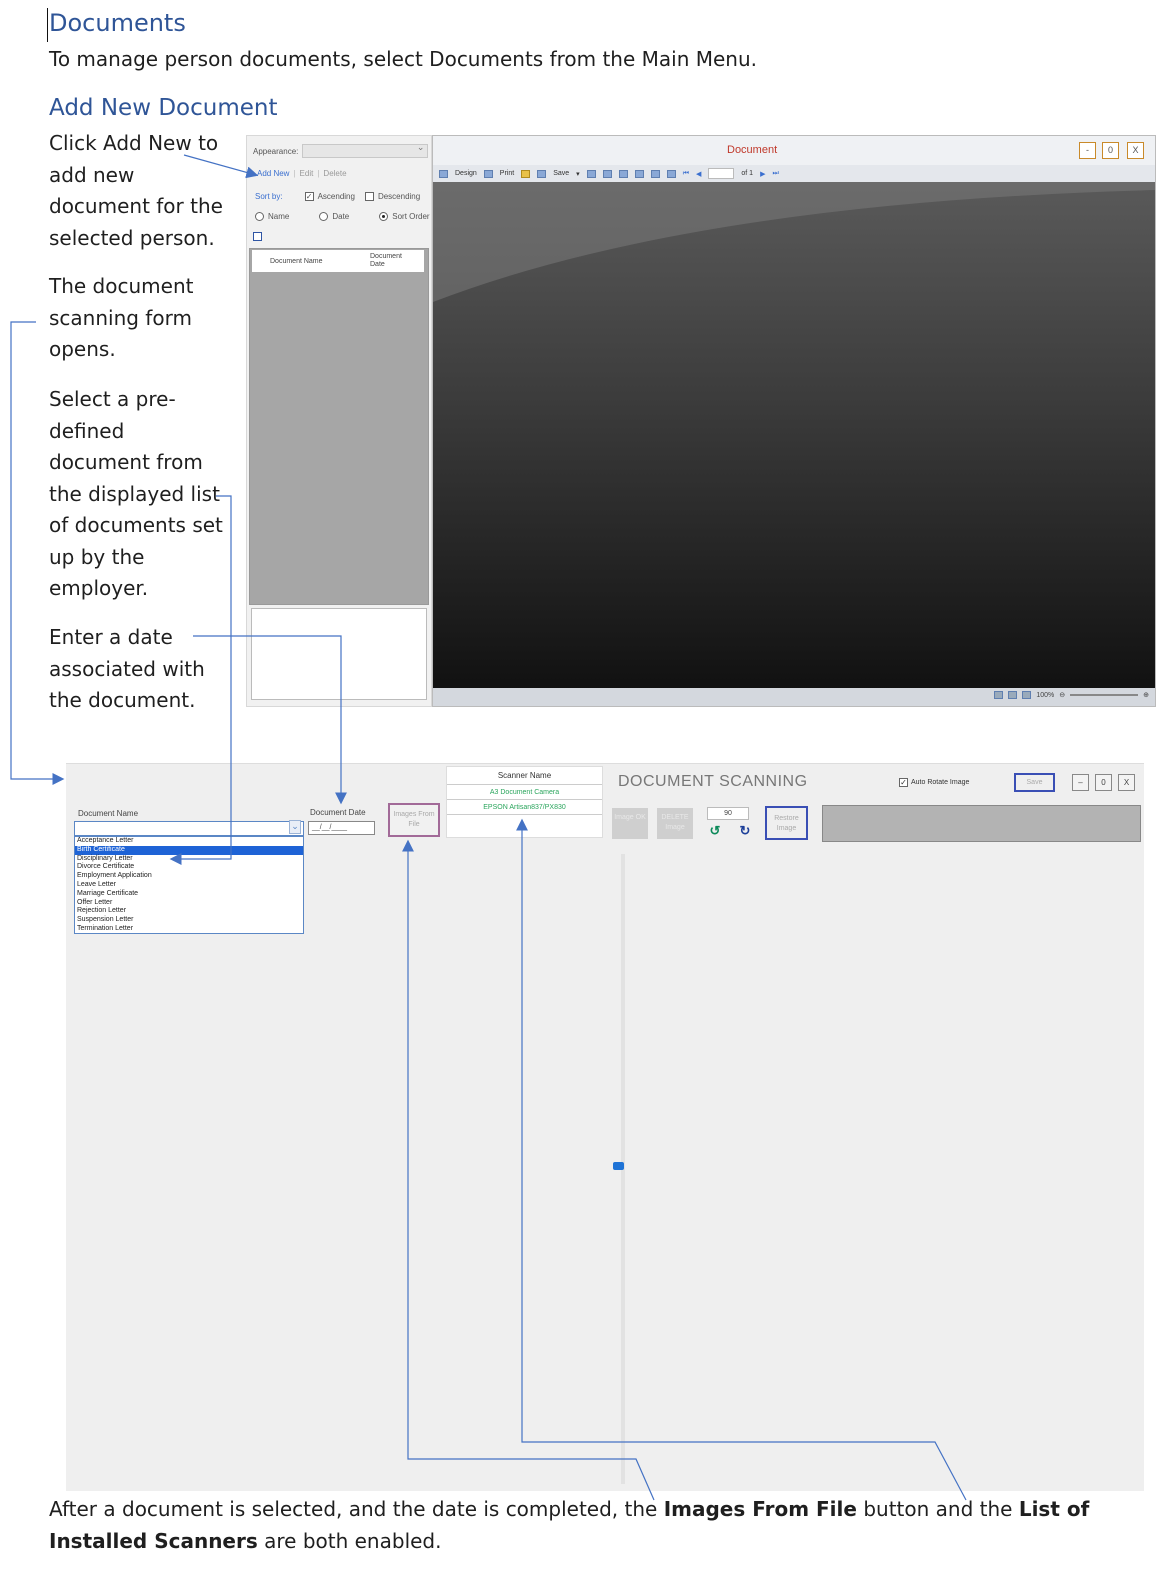 This screenshot has height=1574, width=1167. I want to click on arrow-select-document, so click(200, 680).